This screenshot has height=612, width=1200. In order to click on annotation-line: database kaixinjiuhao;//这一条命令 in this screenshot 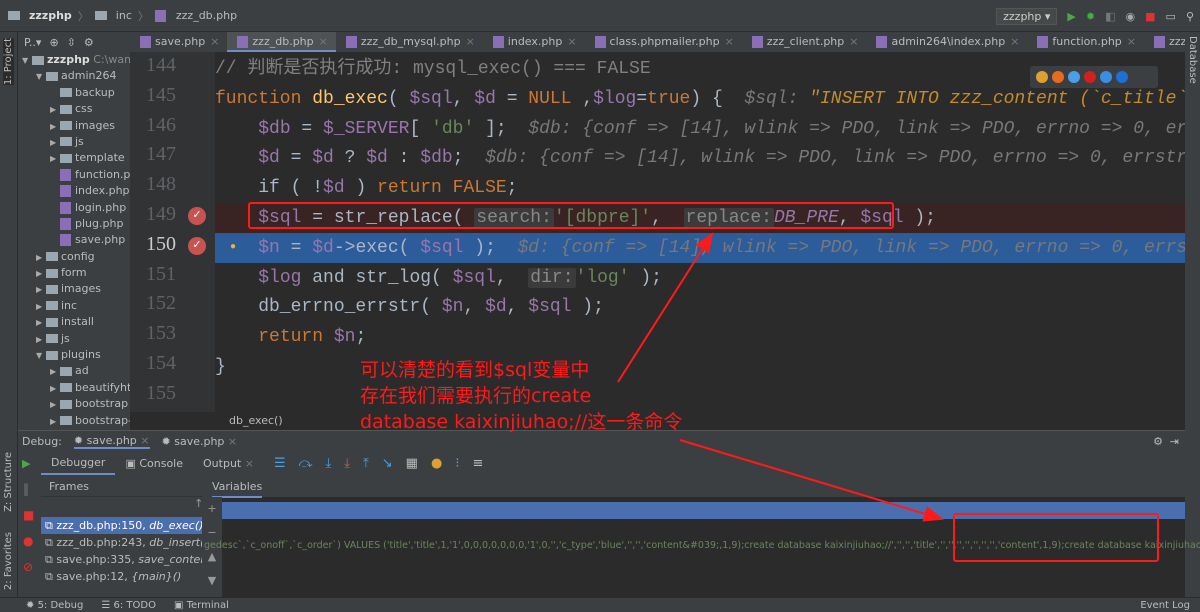, I will do `click(521, 422)`.